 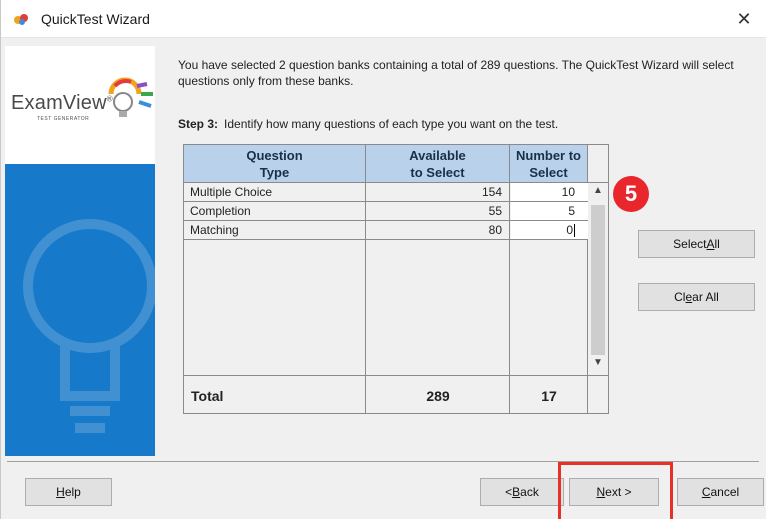 What do you see at coordinates (720, 492) in the screenshot?
I see `cancel-button: Cancel` at bounding box center [720, 492].